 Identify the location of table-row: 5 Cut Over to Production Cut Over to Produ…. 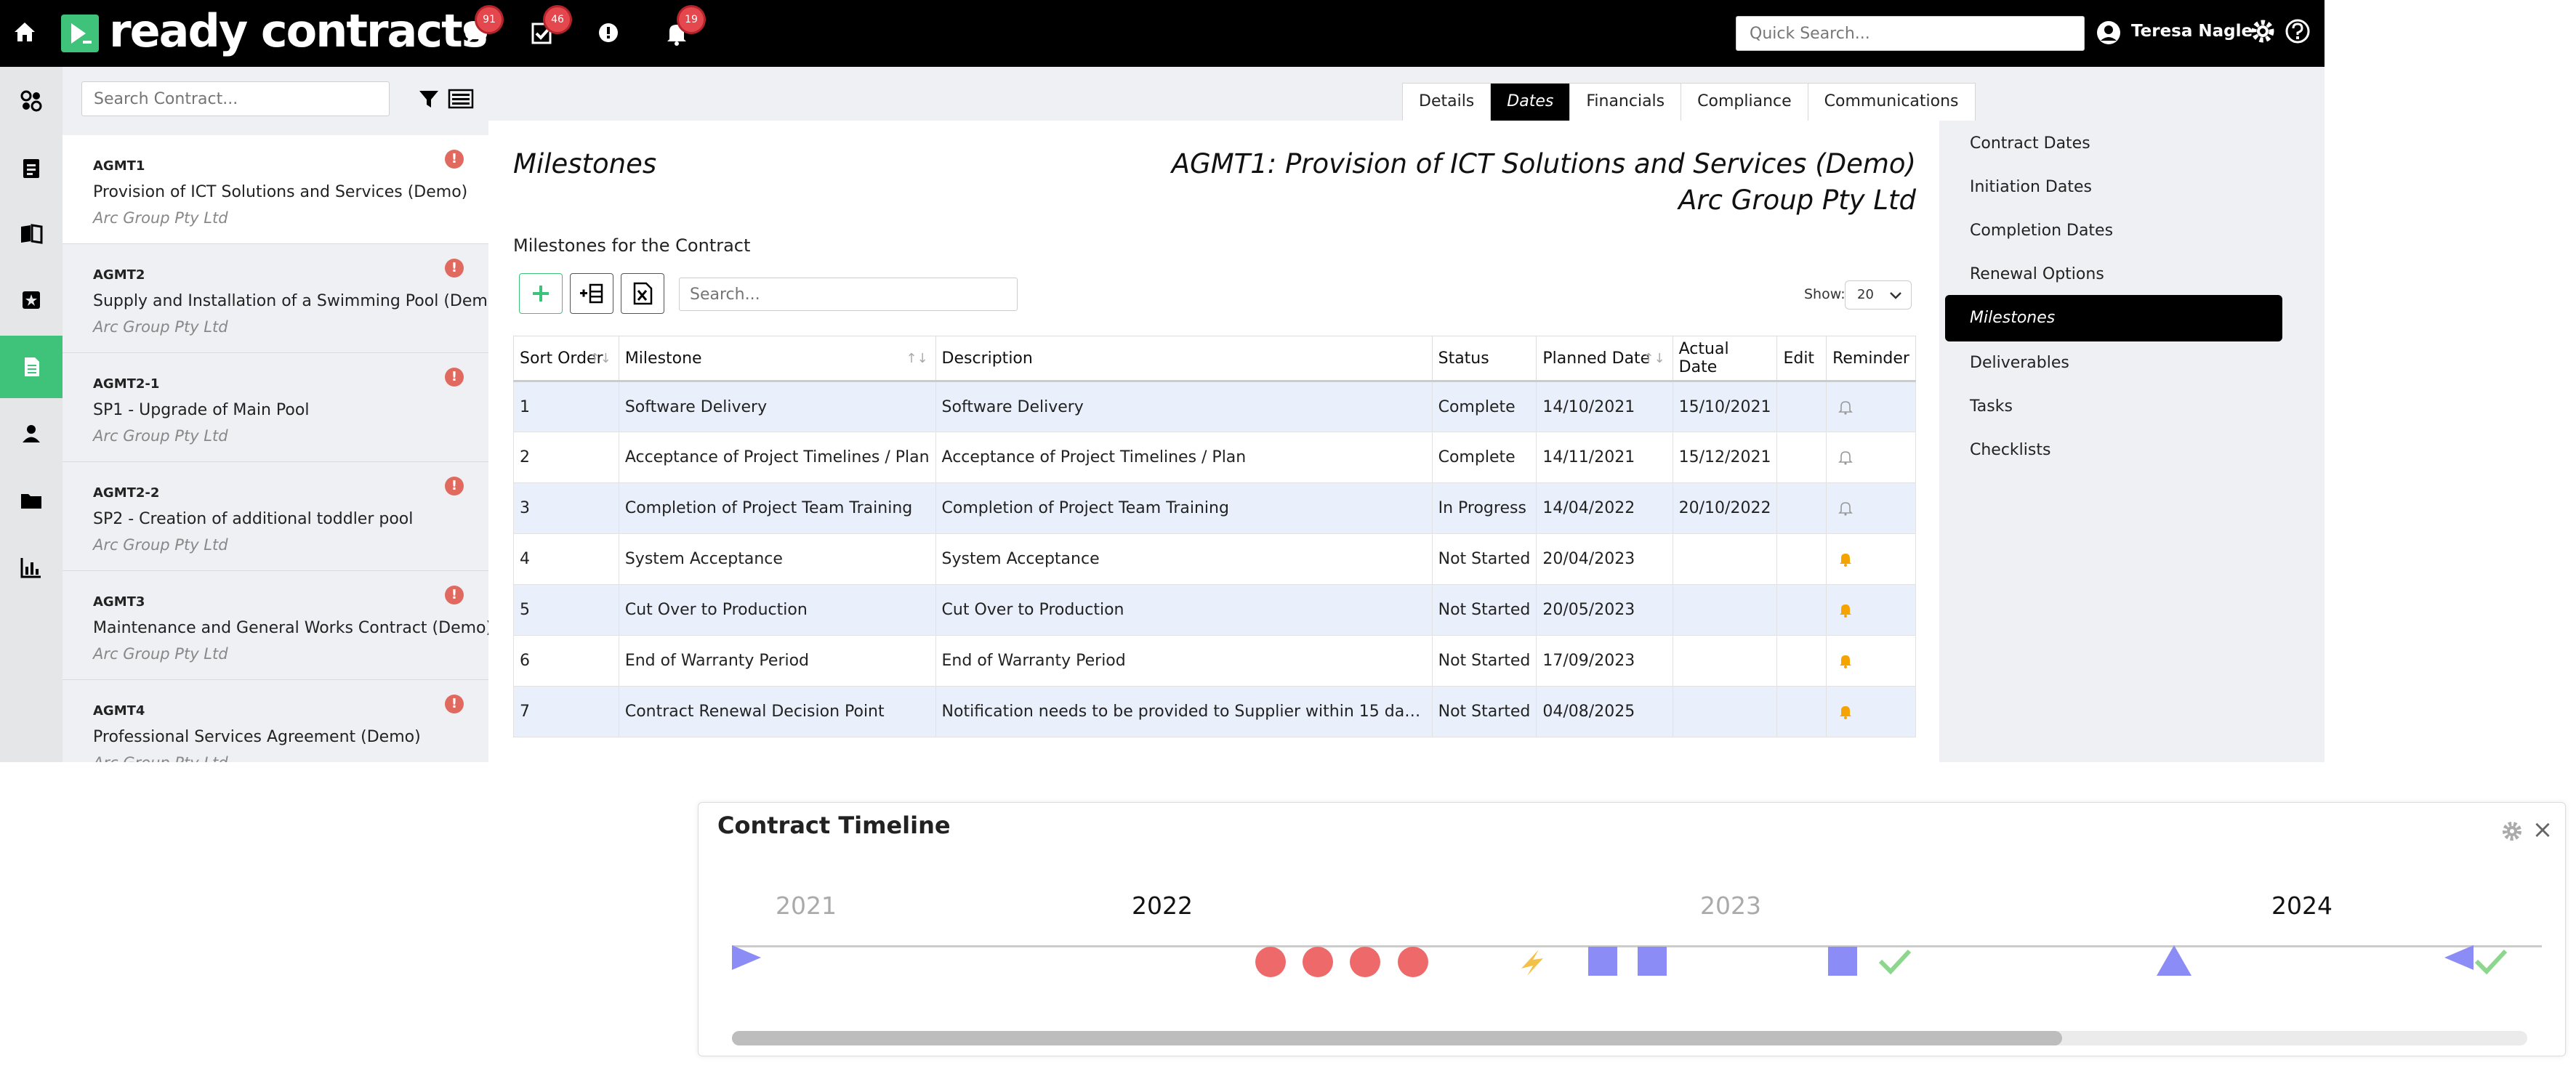
(1214, 610).